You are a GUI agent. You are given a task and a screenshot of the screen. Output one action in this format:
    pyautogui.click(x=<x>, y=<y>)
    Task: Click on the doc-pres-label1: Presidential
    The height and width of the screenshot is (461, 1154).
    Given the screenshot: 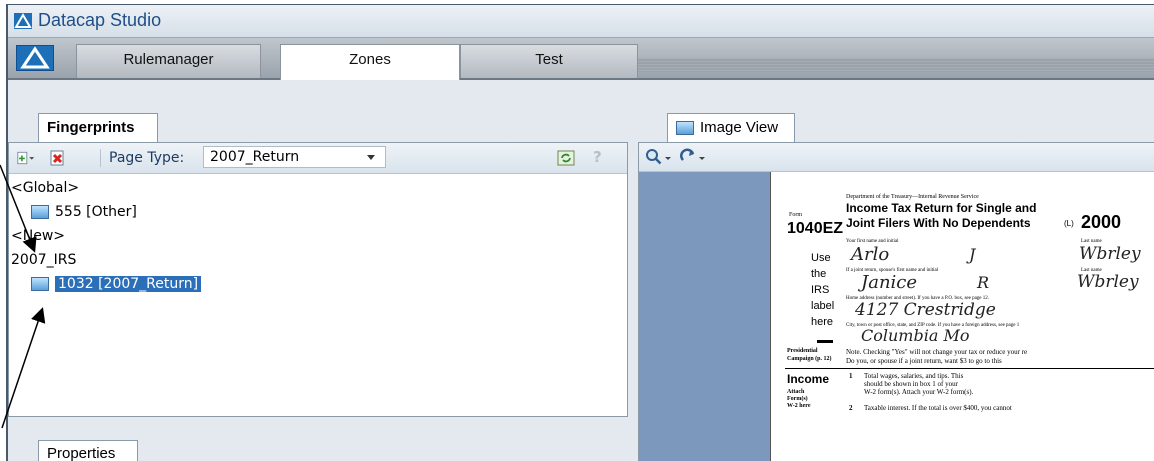 What is the action you would take?
    pyautogui.click(x=802, y=351)
    